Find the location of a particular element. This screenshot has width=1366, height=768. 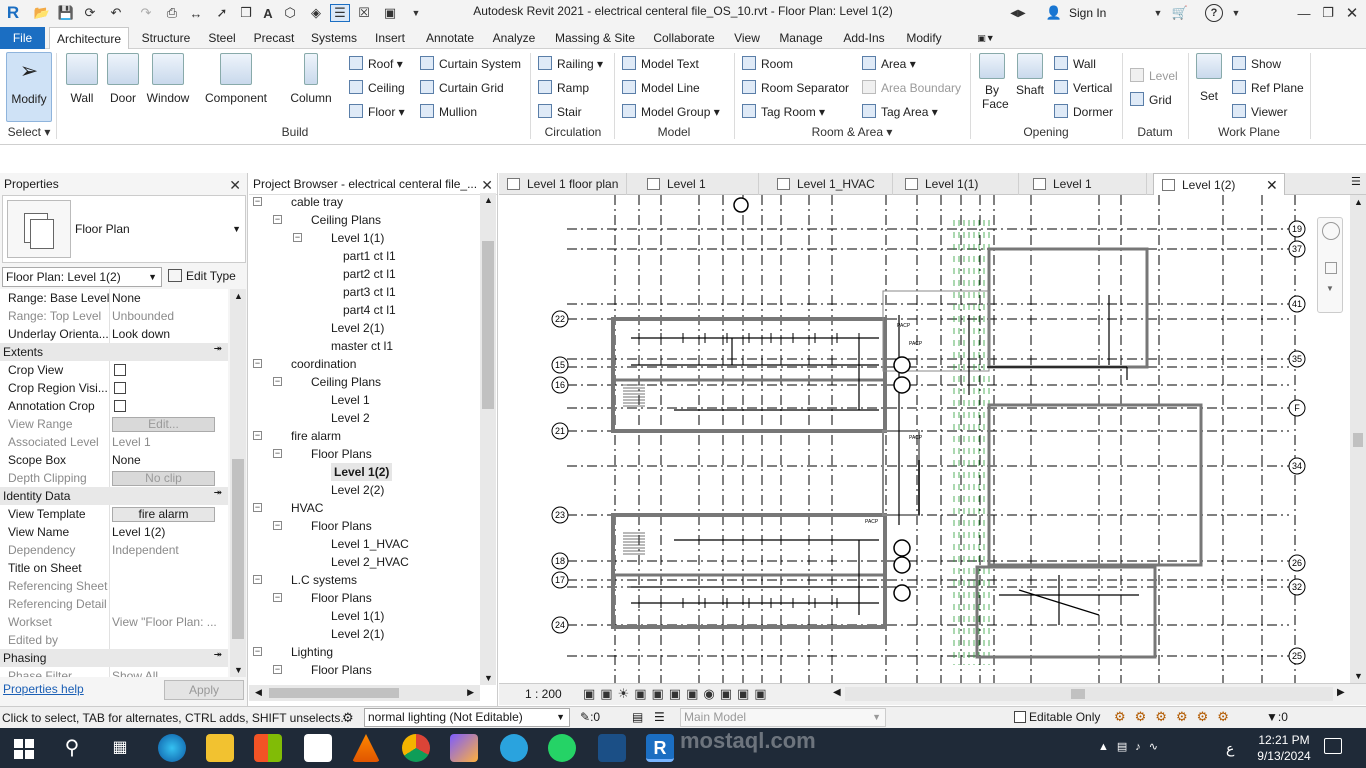

room-separator-button: Room Separator is located at coordinates (795, 88).